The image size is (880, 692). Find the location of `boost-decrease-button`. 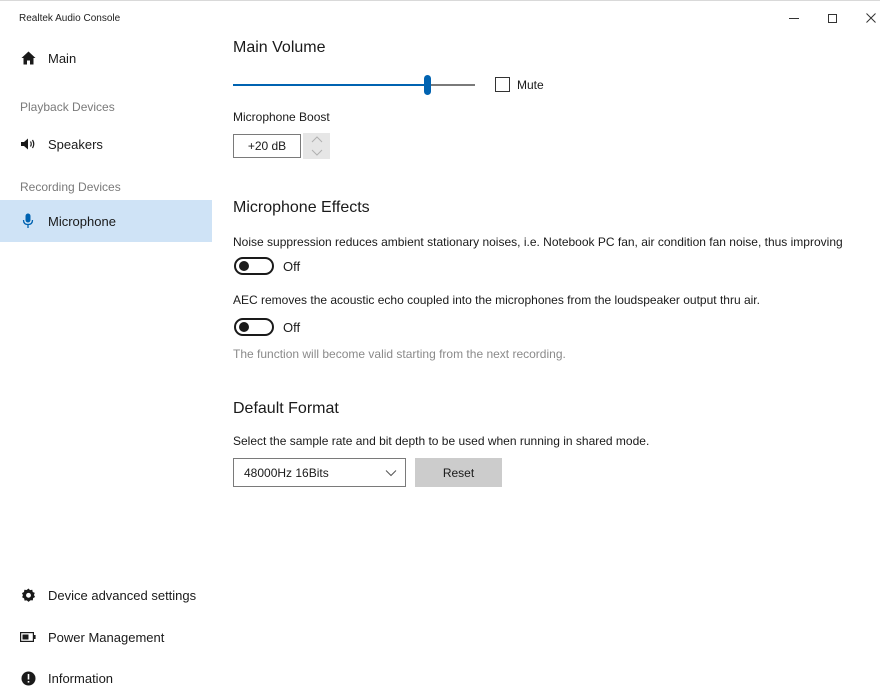

boost-decrease-button is located at coordinates (316, 152).